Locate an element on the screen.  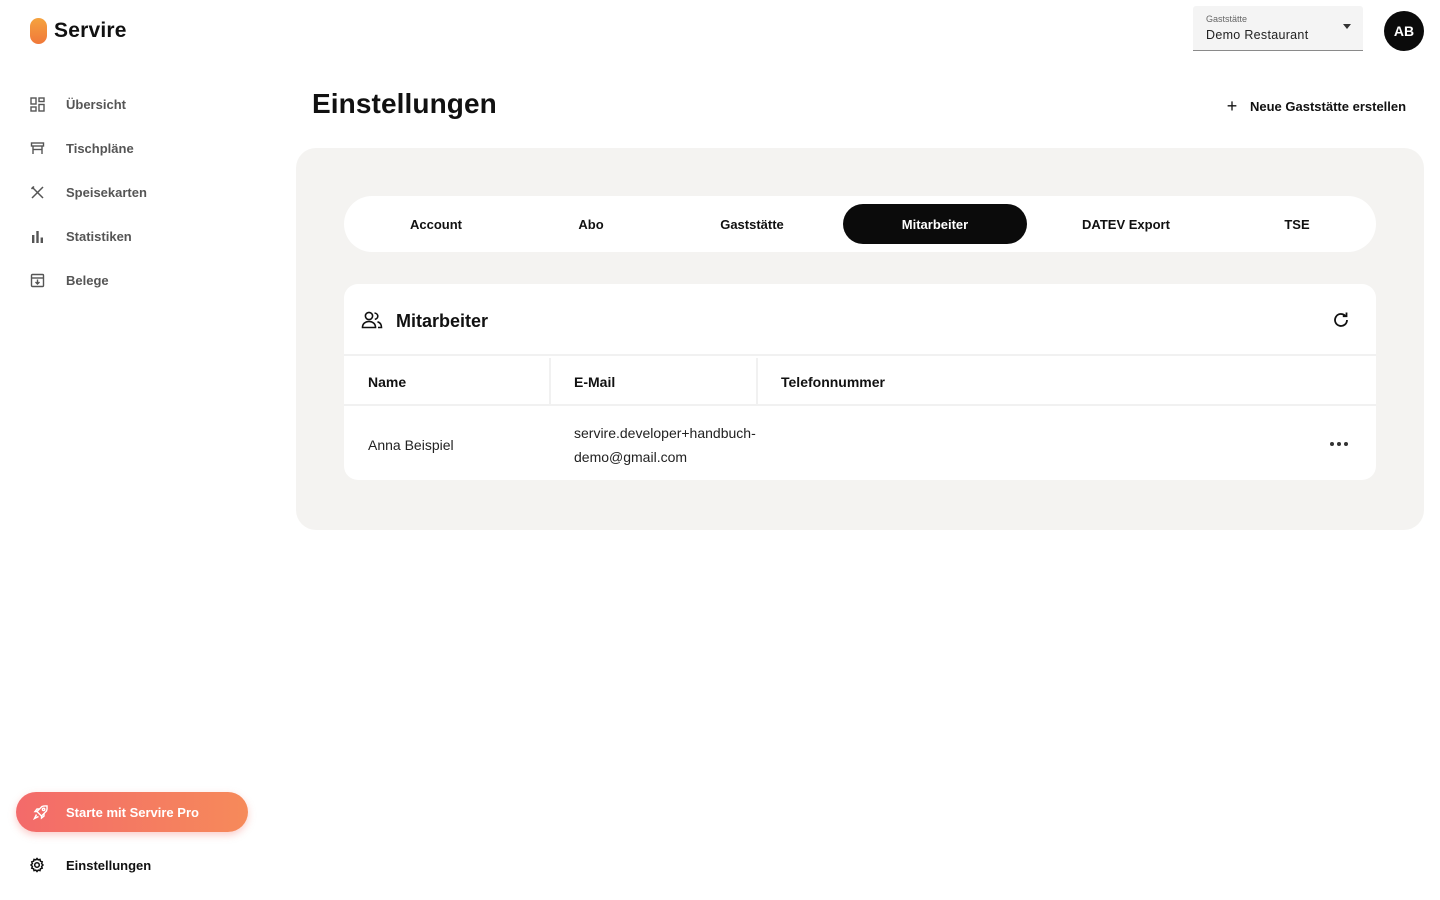
logo-mark is located at coordinates (38, 31).